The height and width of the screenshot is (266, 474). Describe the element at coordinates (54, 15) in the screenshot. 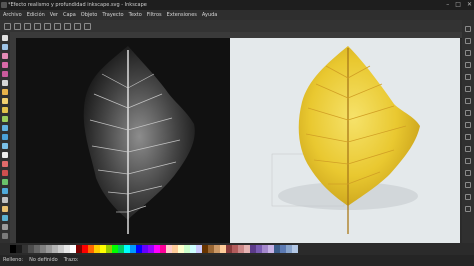

I see `menu-ver: Ver` at that location.